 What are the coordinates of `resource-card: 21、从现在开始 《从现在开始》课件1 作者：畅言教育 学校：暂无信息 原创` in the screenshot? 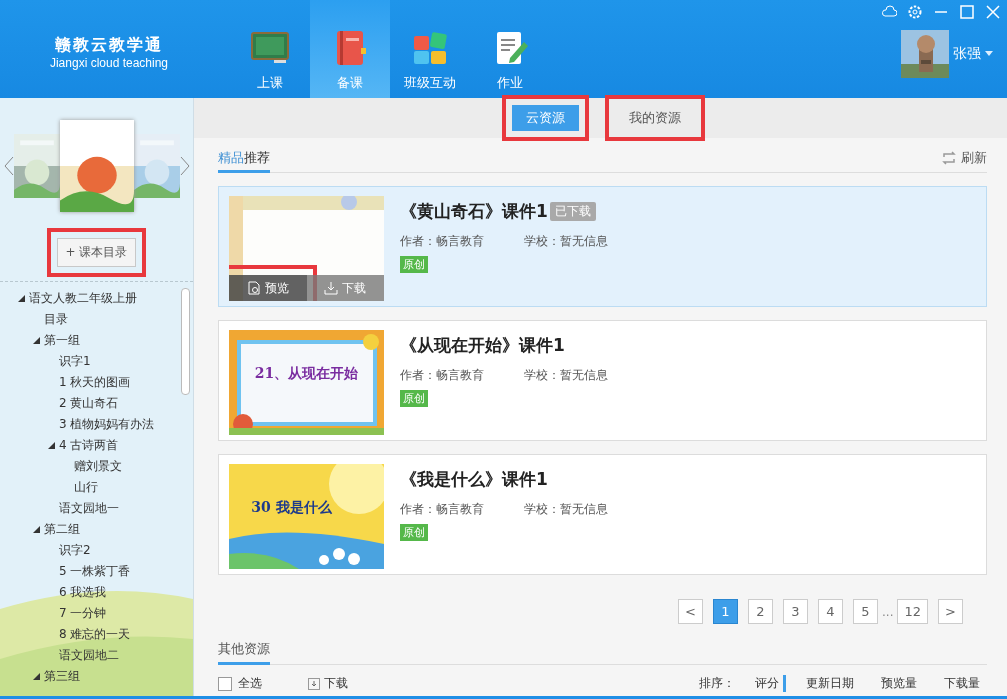 It's located at (602, 380).